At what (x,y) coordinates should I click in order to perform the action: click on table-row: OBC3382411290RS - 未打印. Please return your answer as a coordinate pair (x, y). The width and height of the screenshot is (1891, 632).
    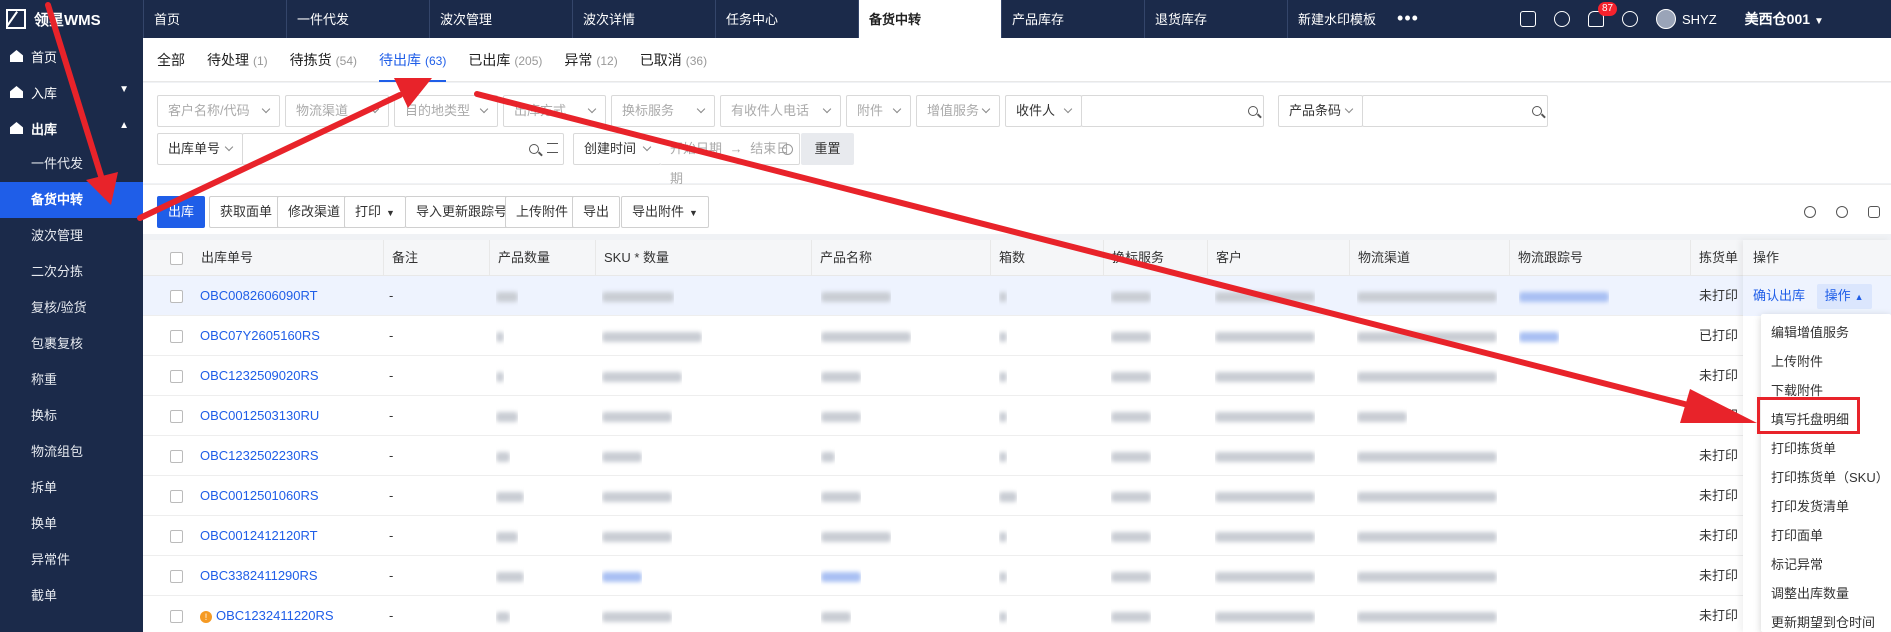
    Looking at the image, I should click on (1017, 576).